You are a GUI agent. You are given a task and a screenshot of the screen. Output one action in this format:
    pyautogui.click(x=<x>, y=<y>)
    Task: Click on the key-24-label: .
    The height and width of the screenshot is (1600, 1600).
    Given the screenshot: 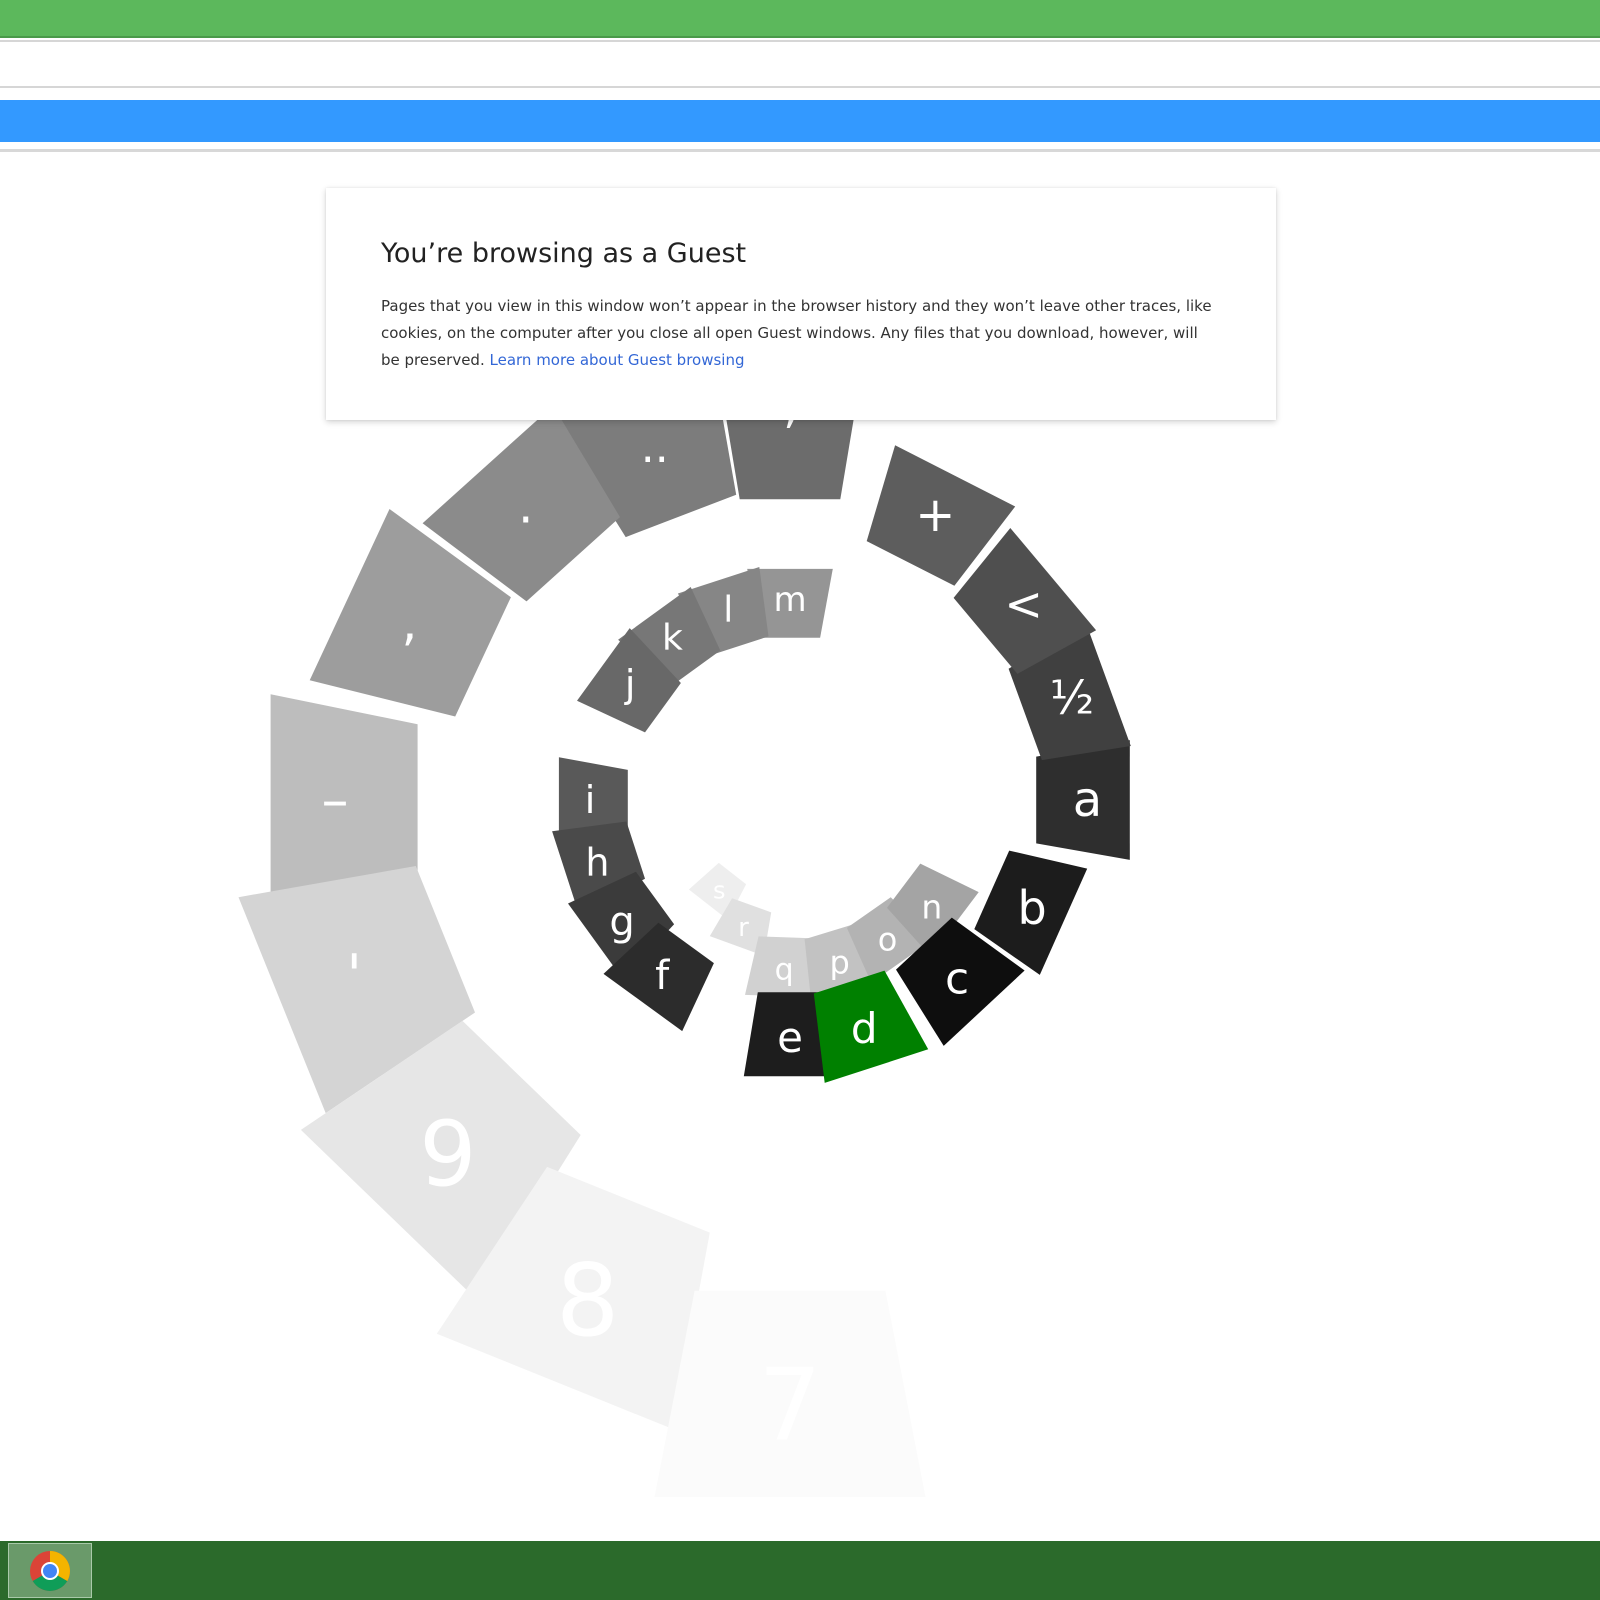 What is the action you would take?
    pyautogui.click(x=525, y=507)
    